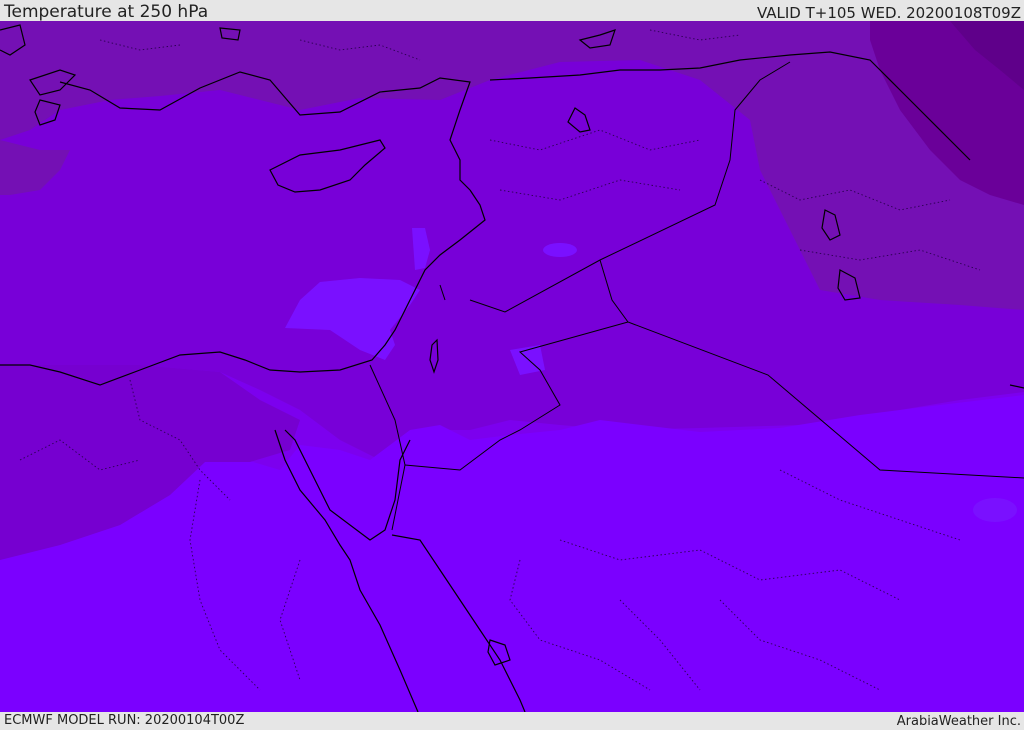  What do you see at coordinates (888, 13) in the screenshot?
I see `valid-time-label: VALID T+105 WED. 20200108T09Z` at bounding box center [888, 13].